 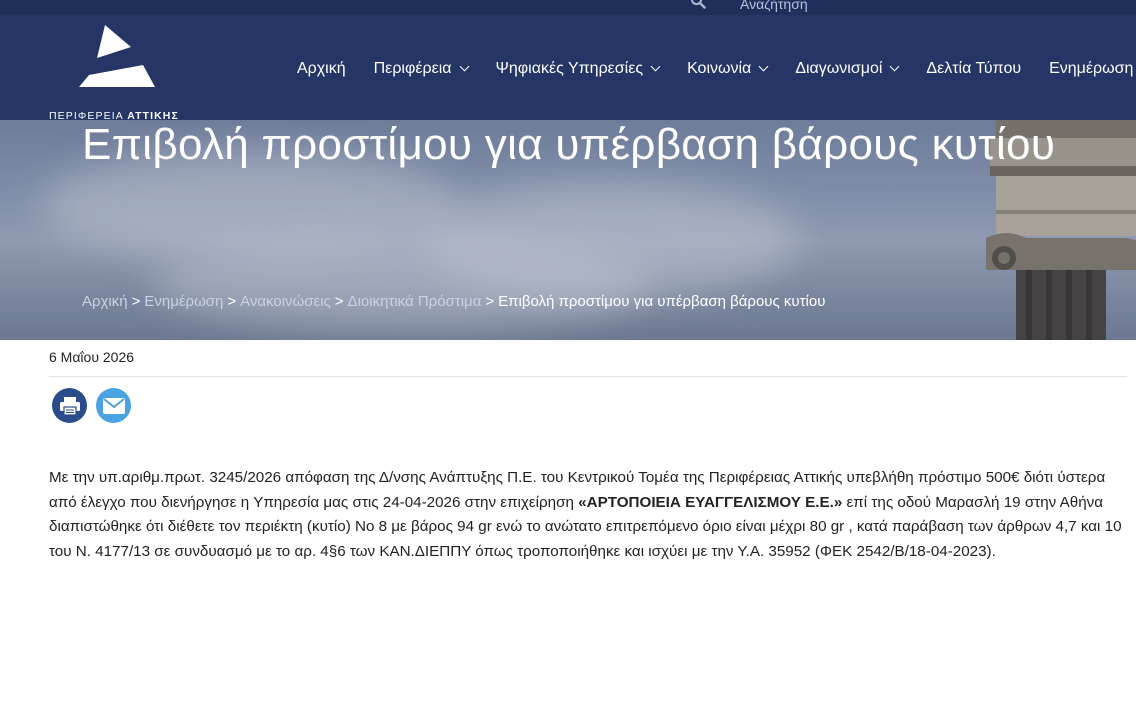 What do you see at coordinates (183, 301) in the screenshot?
I see `breadcrumb-link-news: Ενημέρωση` at bounding box center [183, 301].